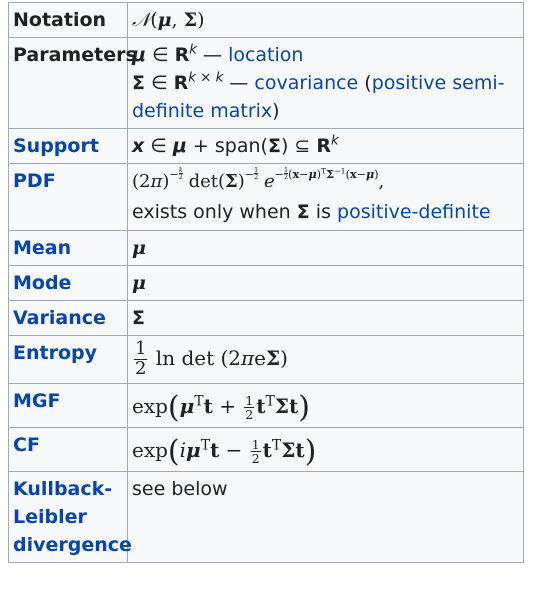 The width and height of the screenshot is (543, 605). What do you see at coordinates (68, 197) in the screenshot?
I see `label-pdf: PDF` at bounding box center [68, 197].